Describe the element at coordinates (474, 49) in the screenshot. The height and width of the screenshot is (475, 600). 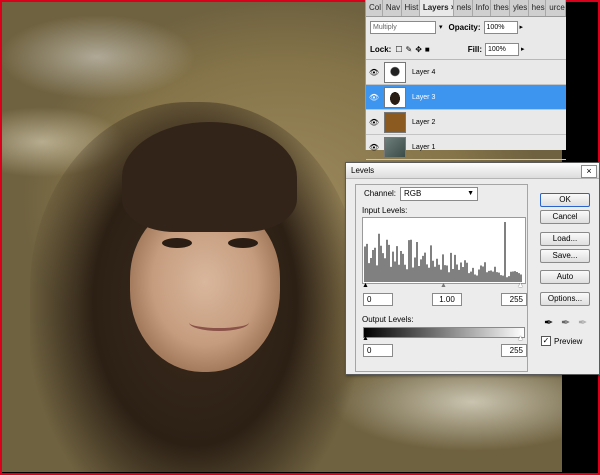
I see `fill-label: Fill:` at that location.